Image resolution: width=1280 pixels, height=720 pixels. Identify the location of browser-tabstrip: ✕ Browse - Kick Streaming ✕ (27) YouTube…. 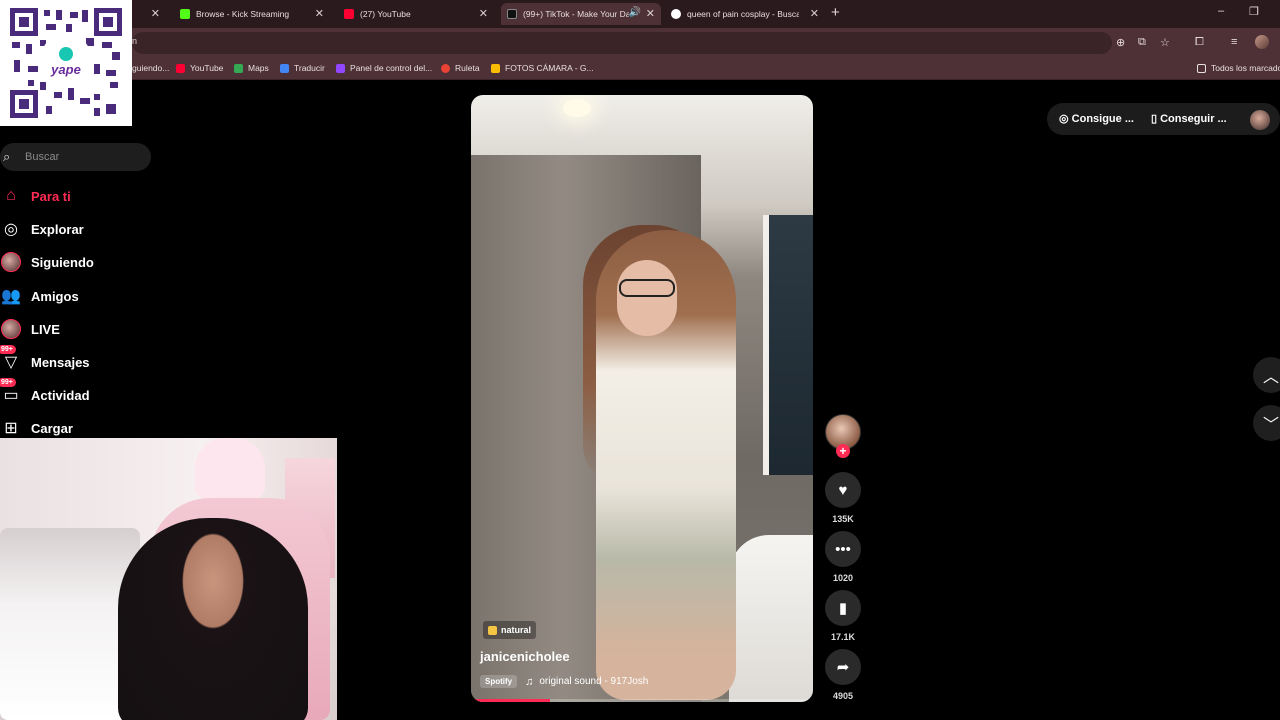
(640, 14).